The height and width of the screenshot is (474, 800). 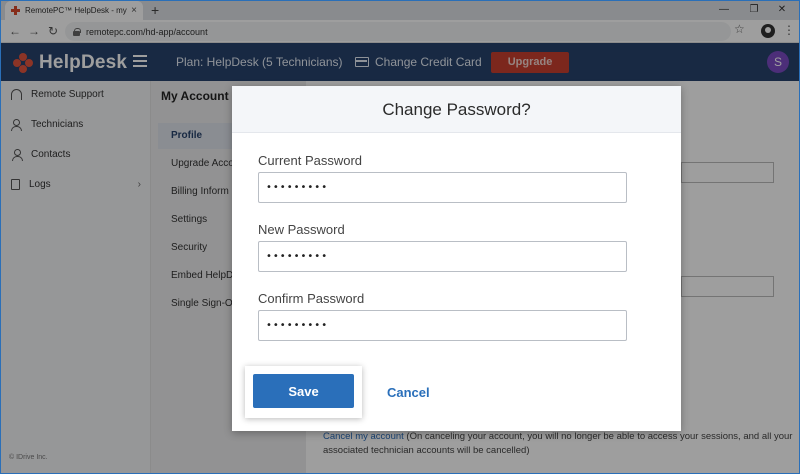 I want to click on confirm-password-label: Confirm Password, so click(x=311, y=298).